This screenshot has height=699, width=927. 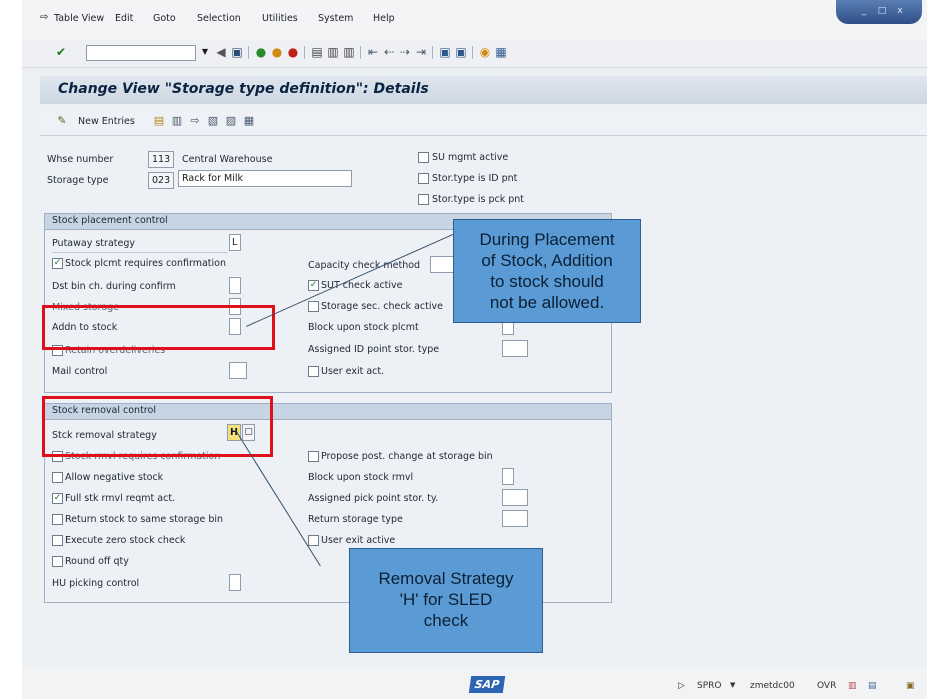 What do you see at coordinates (114, 477) in the screenshot?
I see `allow-negative-label: Allow negative stock` at bounding box center [114, 477].